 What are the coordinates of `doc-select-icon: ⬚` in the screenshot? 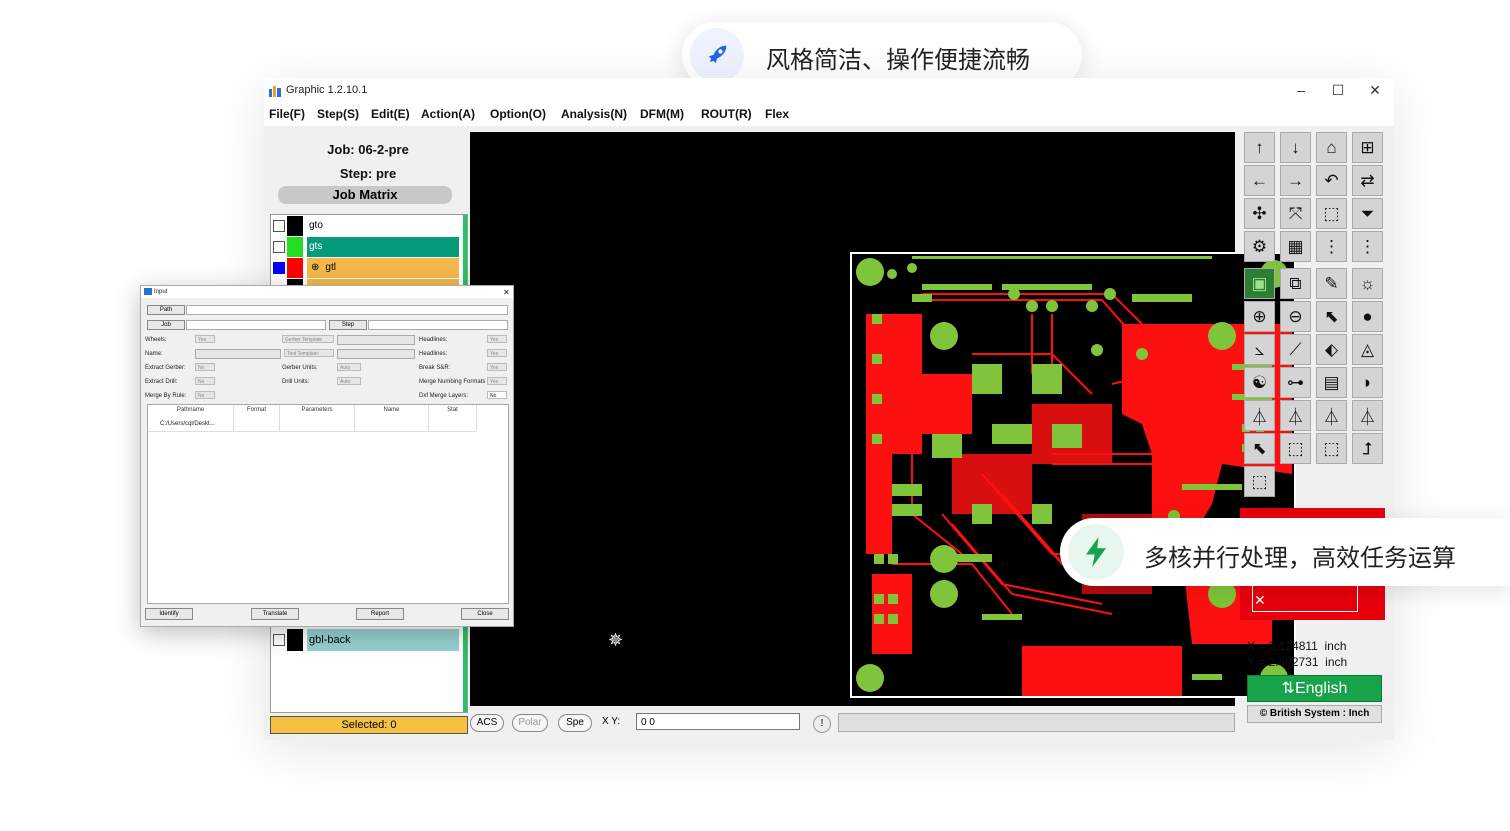 It's located at (1331, 448).